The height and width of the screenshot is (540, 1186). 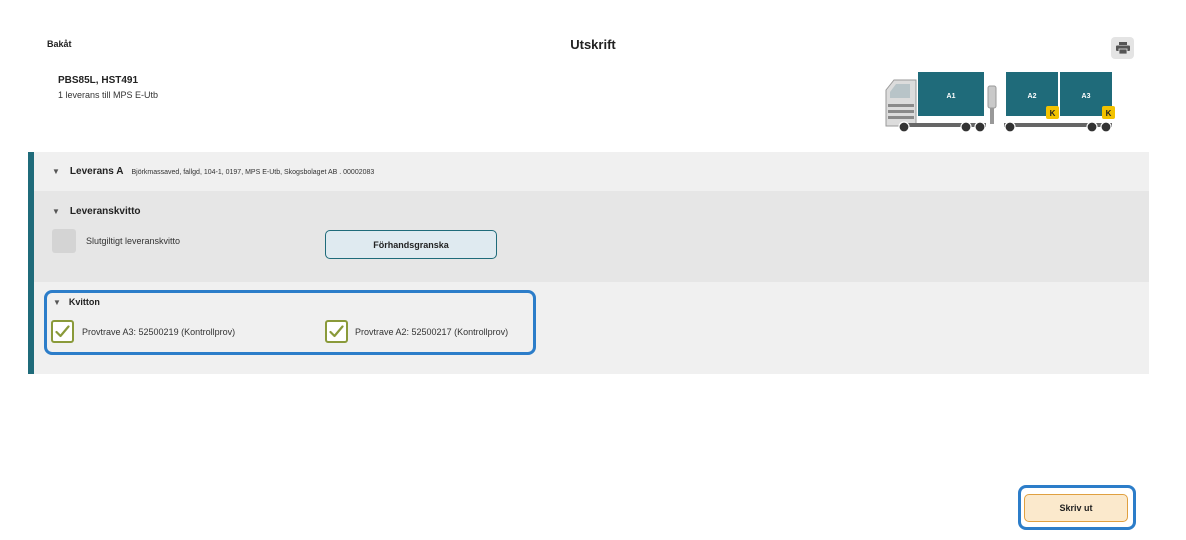 I want to click on kvitton-highlight, so click(x=290, y=322).